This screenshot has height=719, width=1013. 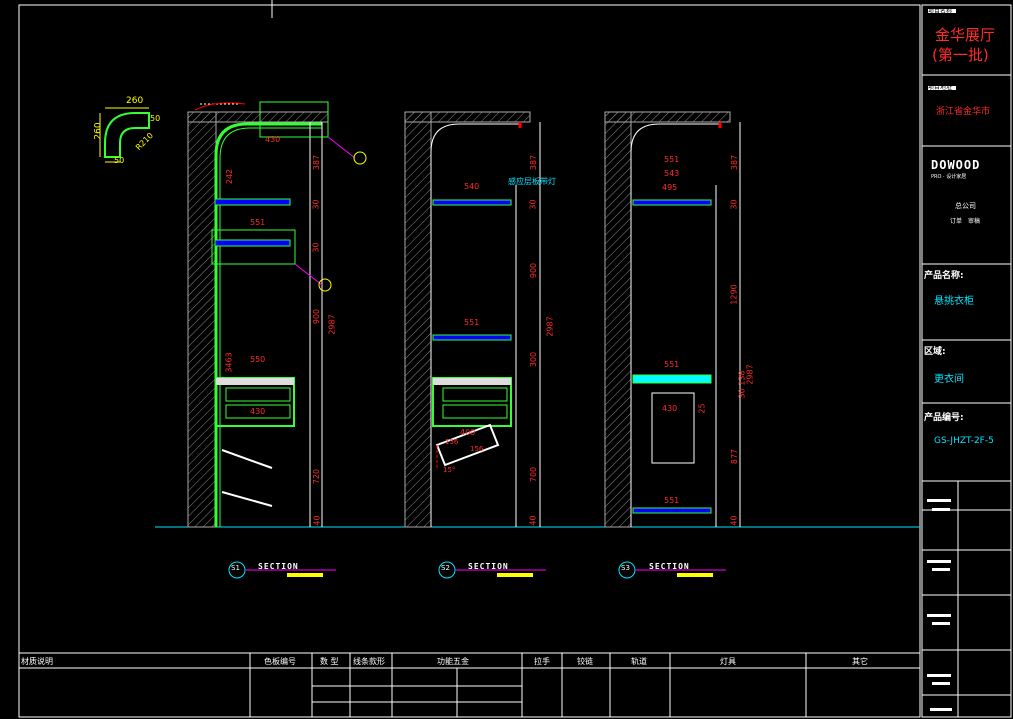 I want to click on s3-small: 30 138, so click(x=742, y=384).